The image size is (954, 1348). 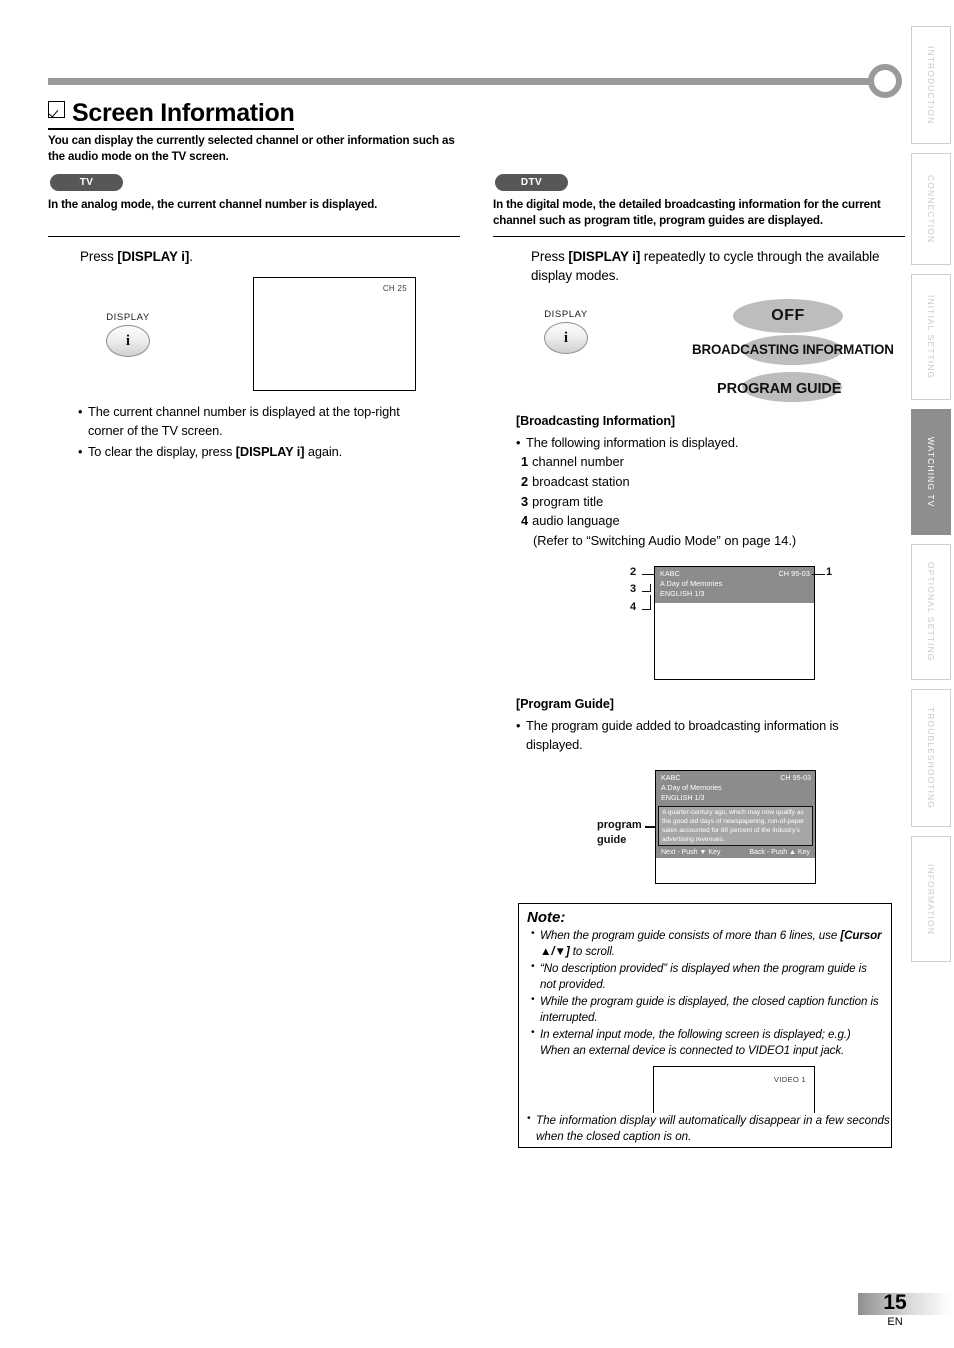 What do you see at coordinates (671, 777) in the screenshot?
I see `osd-pg-station: KABC` at bounding box center [671, 777].